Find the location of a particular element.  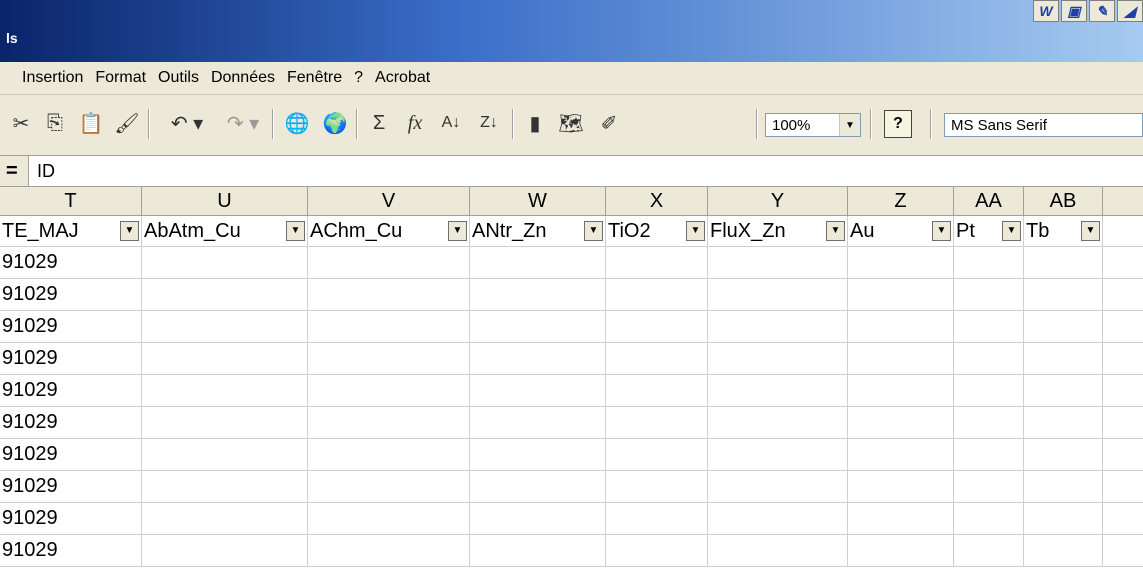

help-button: ? is located at coordinates (898, 124).